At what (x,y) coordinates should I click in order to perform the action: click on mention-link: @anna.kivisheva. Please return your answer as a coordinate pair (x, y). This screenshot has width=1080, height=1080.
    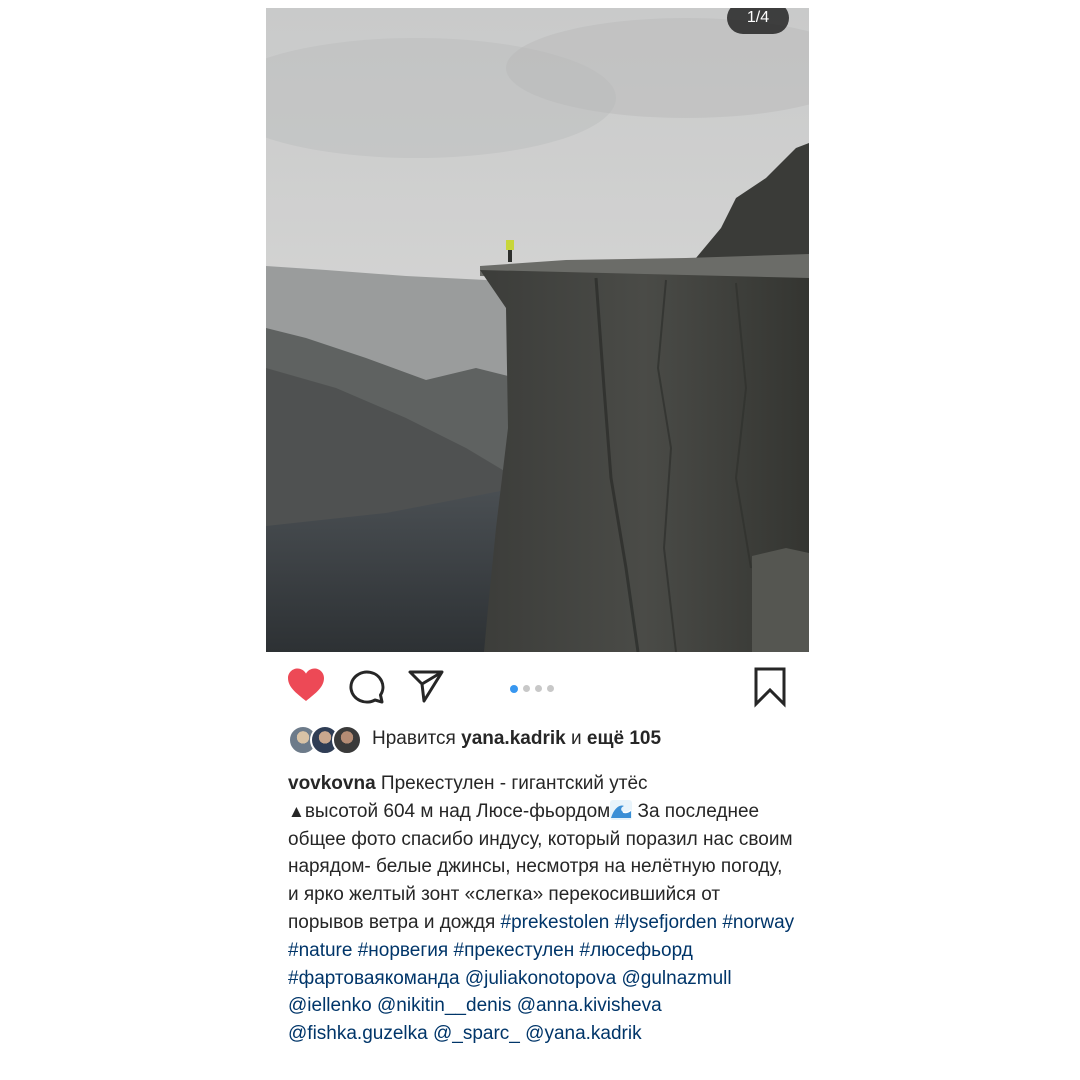
    Looking at the image, I should click on (589, 1005).